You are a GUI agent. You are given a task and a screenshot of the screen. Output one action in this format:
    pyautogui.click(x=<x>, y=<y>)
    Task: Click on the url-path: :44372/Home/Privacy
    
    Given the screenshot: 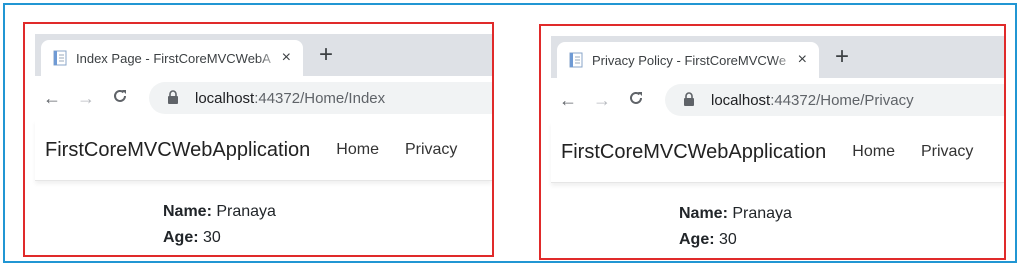 What is the action you would take?
    pyautogui.click(x=842, y=100)
    